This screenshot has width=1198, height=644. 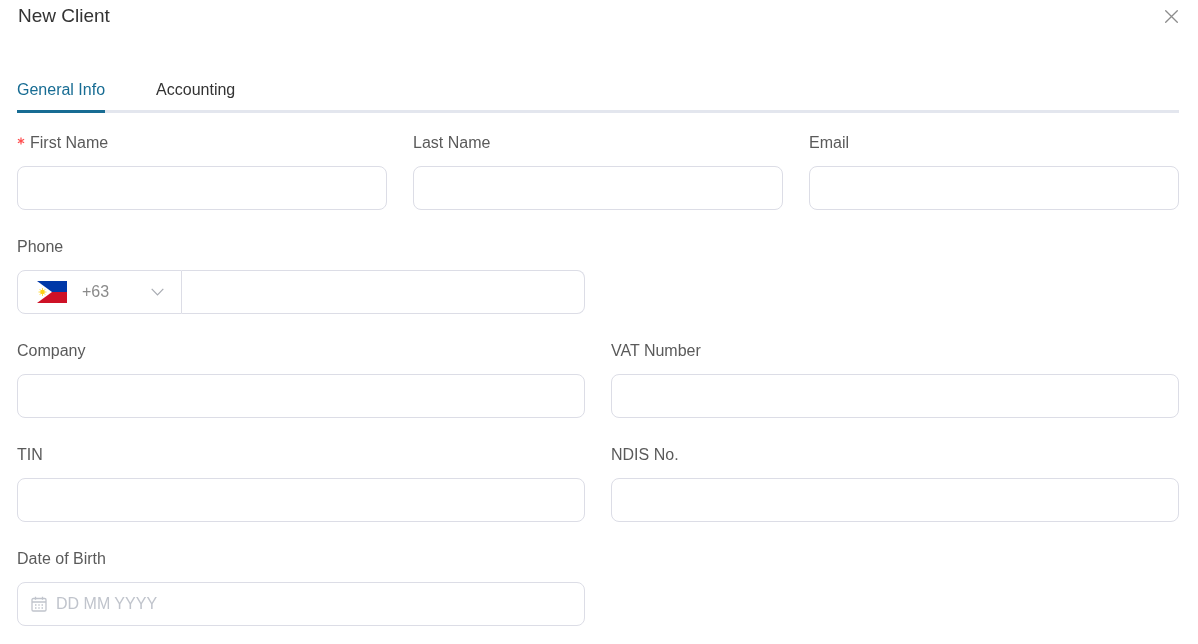 I want to click on country-code-select: +63, so click(x=99, y=292).